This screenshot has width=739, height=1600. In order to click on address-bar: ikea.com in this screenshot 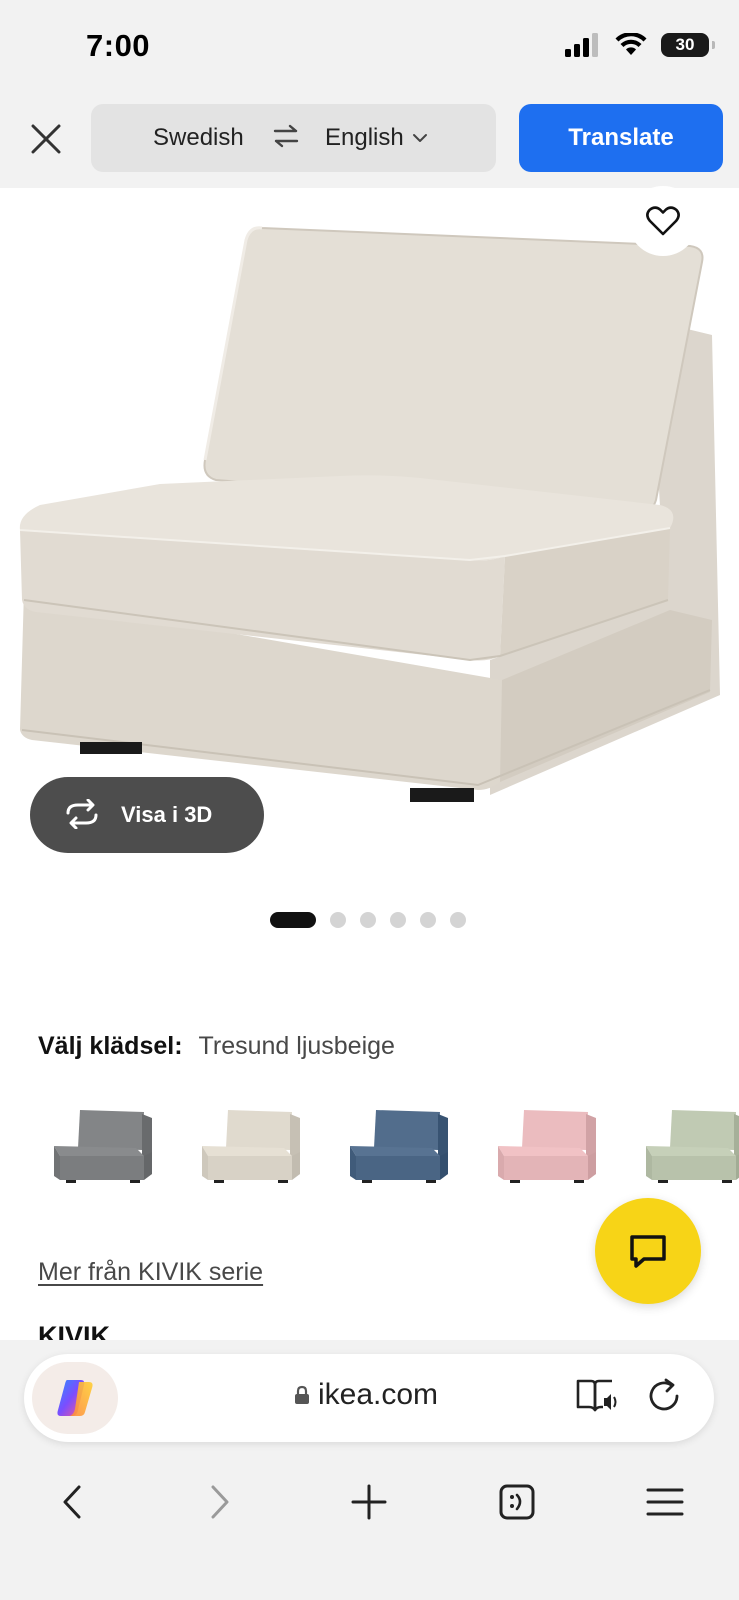, I will do `click(369, 1398)`.